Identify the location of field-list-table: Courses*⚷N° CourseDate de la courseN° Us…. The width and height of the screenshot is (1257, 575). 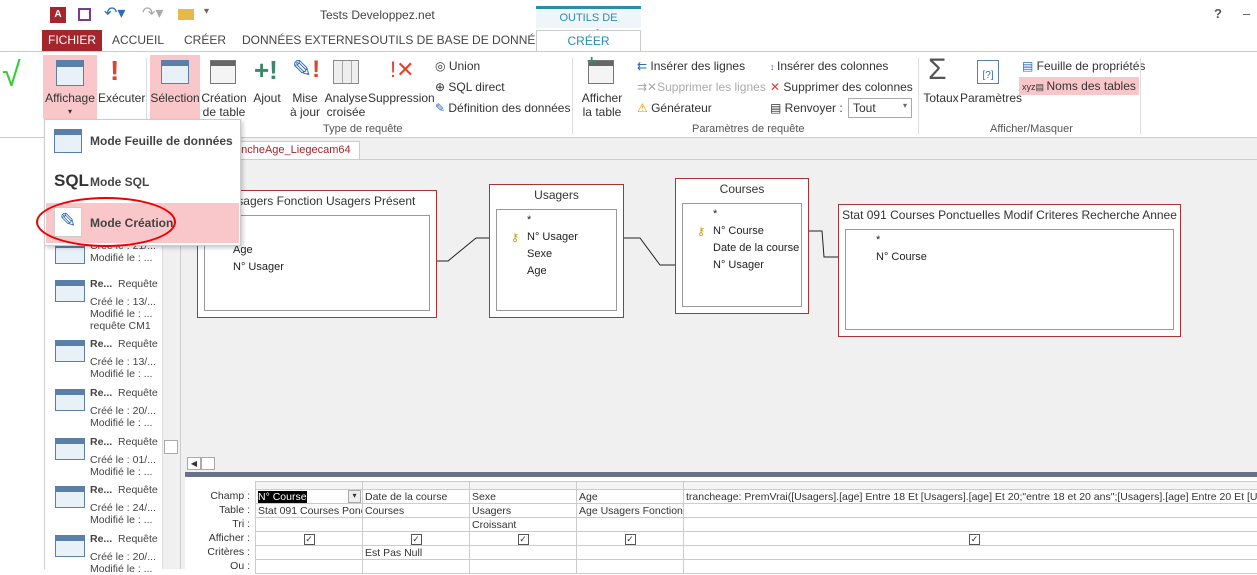
(742, 246).